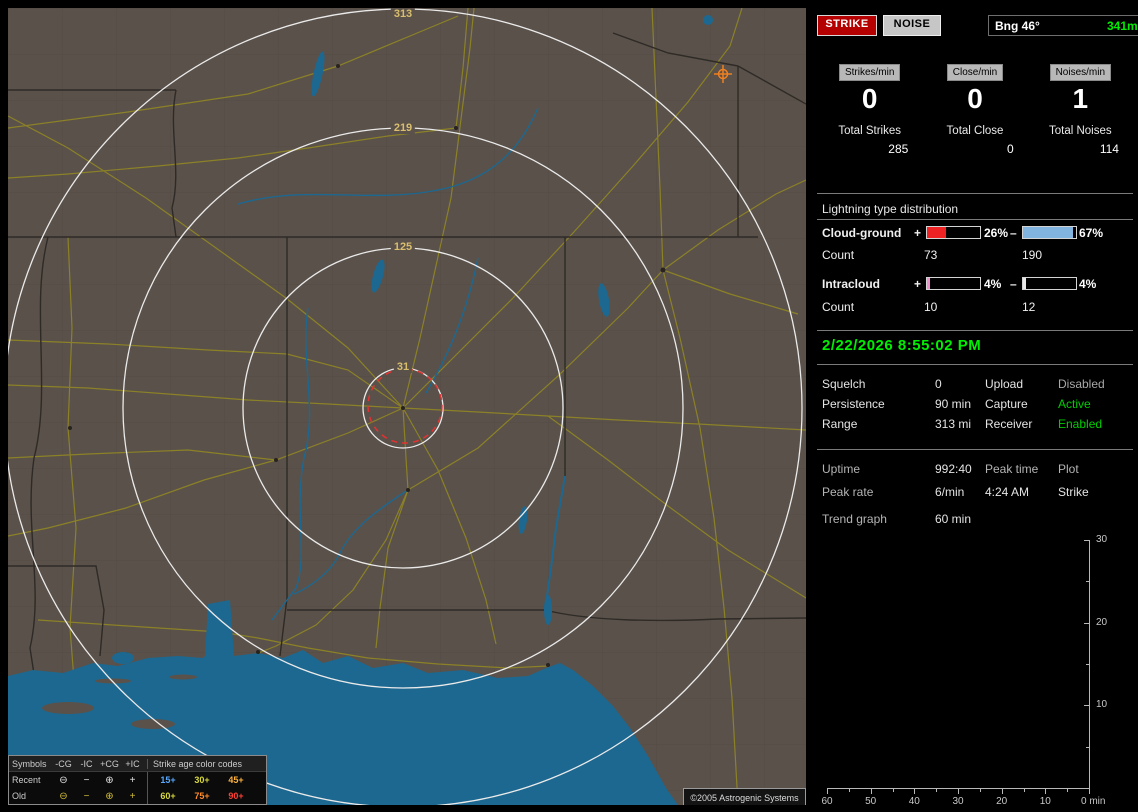  I want to click on legend-age-header: Strike age color codes, so click(205, 763).